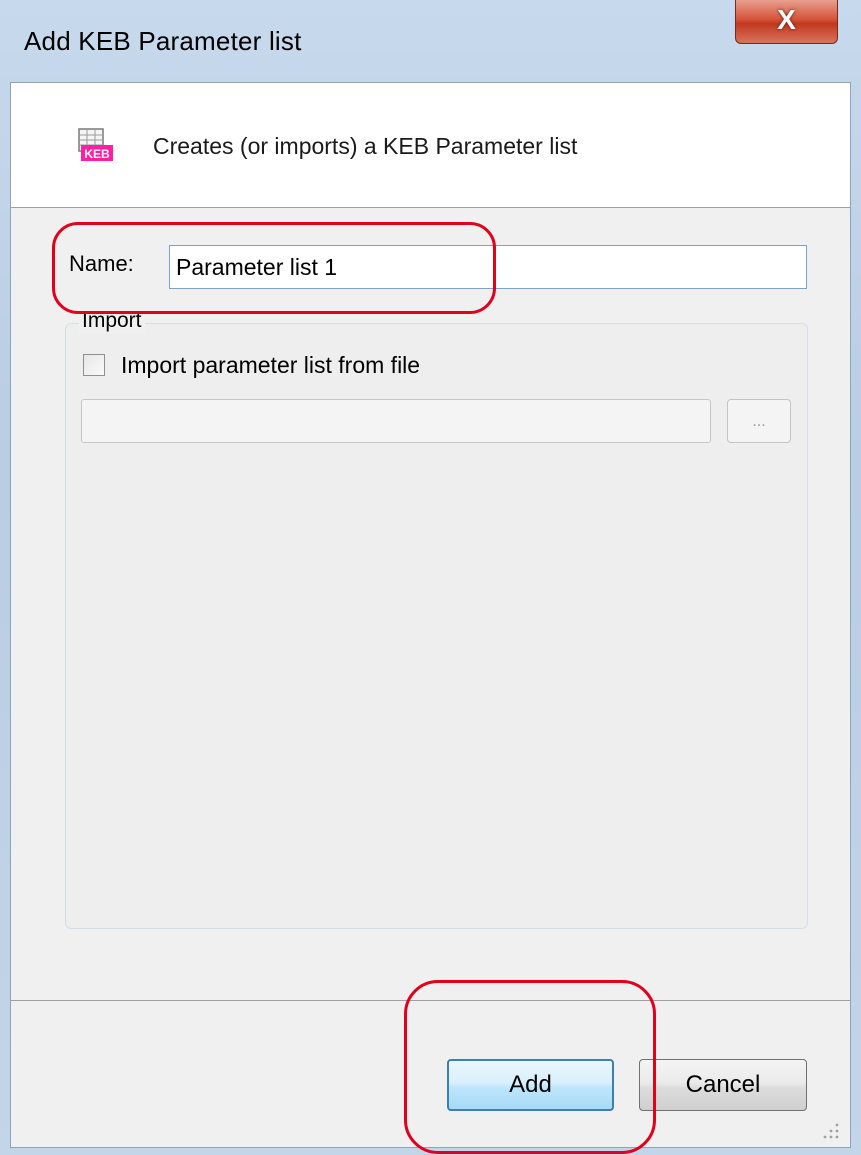  Describe the element at coordinates (163, 41) in the screenshot. I see `window-title: Add KEB Parameter list` at that location.